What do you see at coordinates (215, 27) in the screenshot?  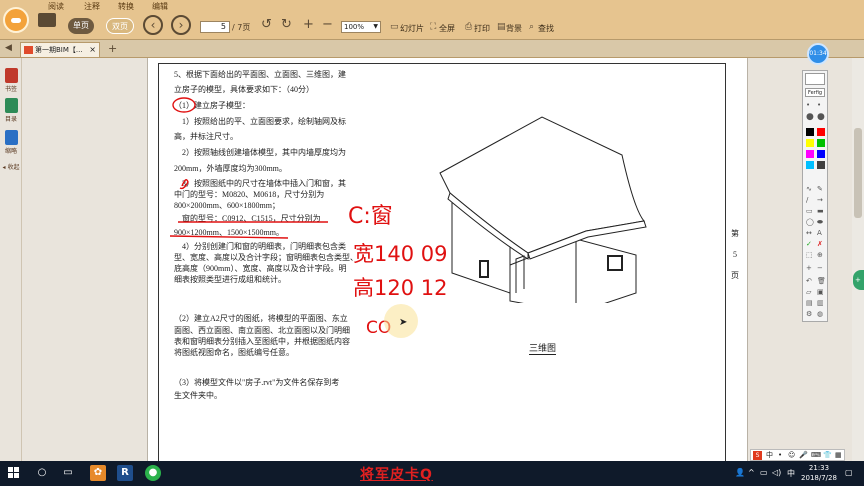 I see `page-number-input: 5` at bounding box center [215, 27].